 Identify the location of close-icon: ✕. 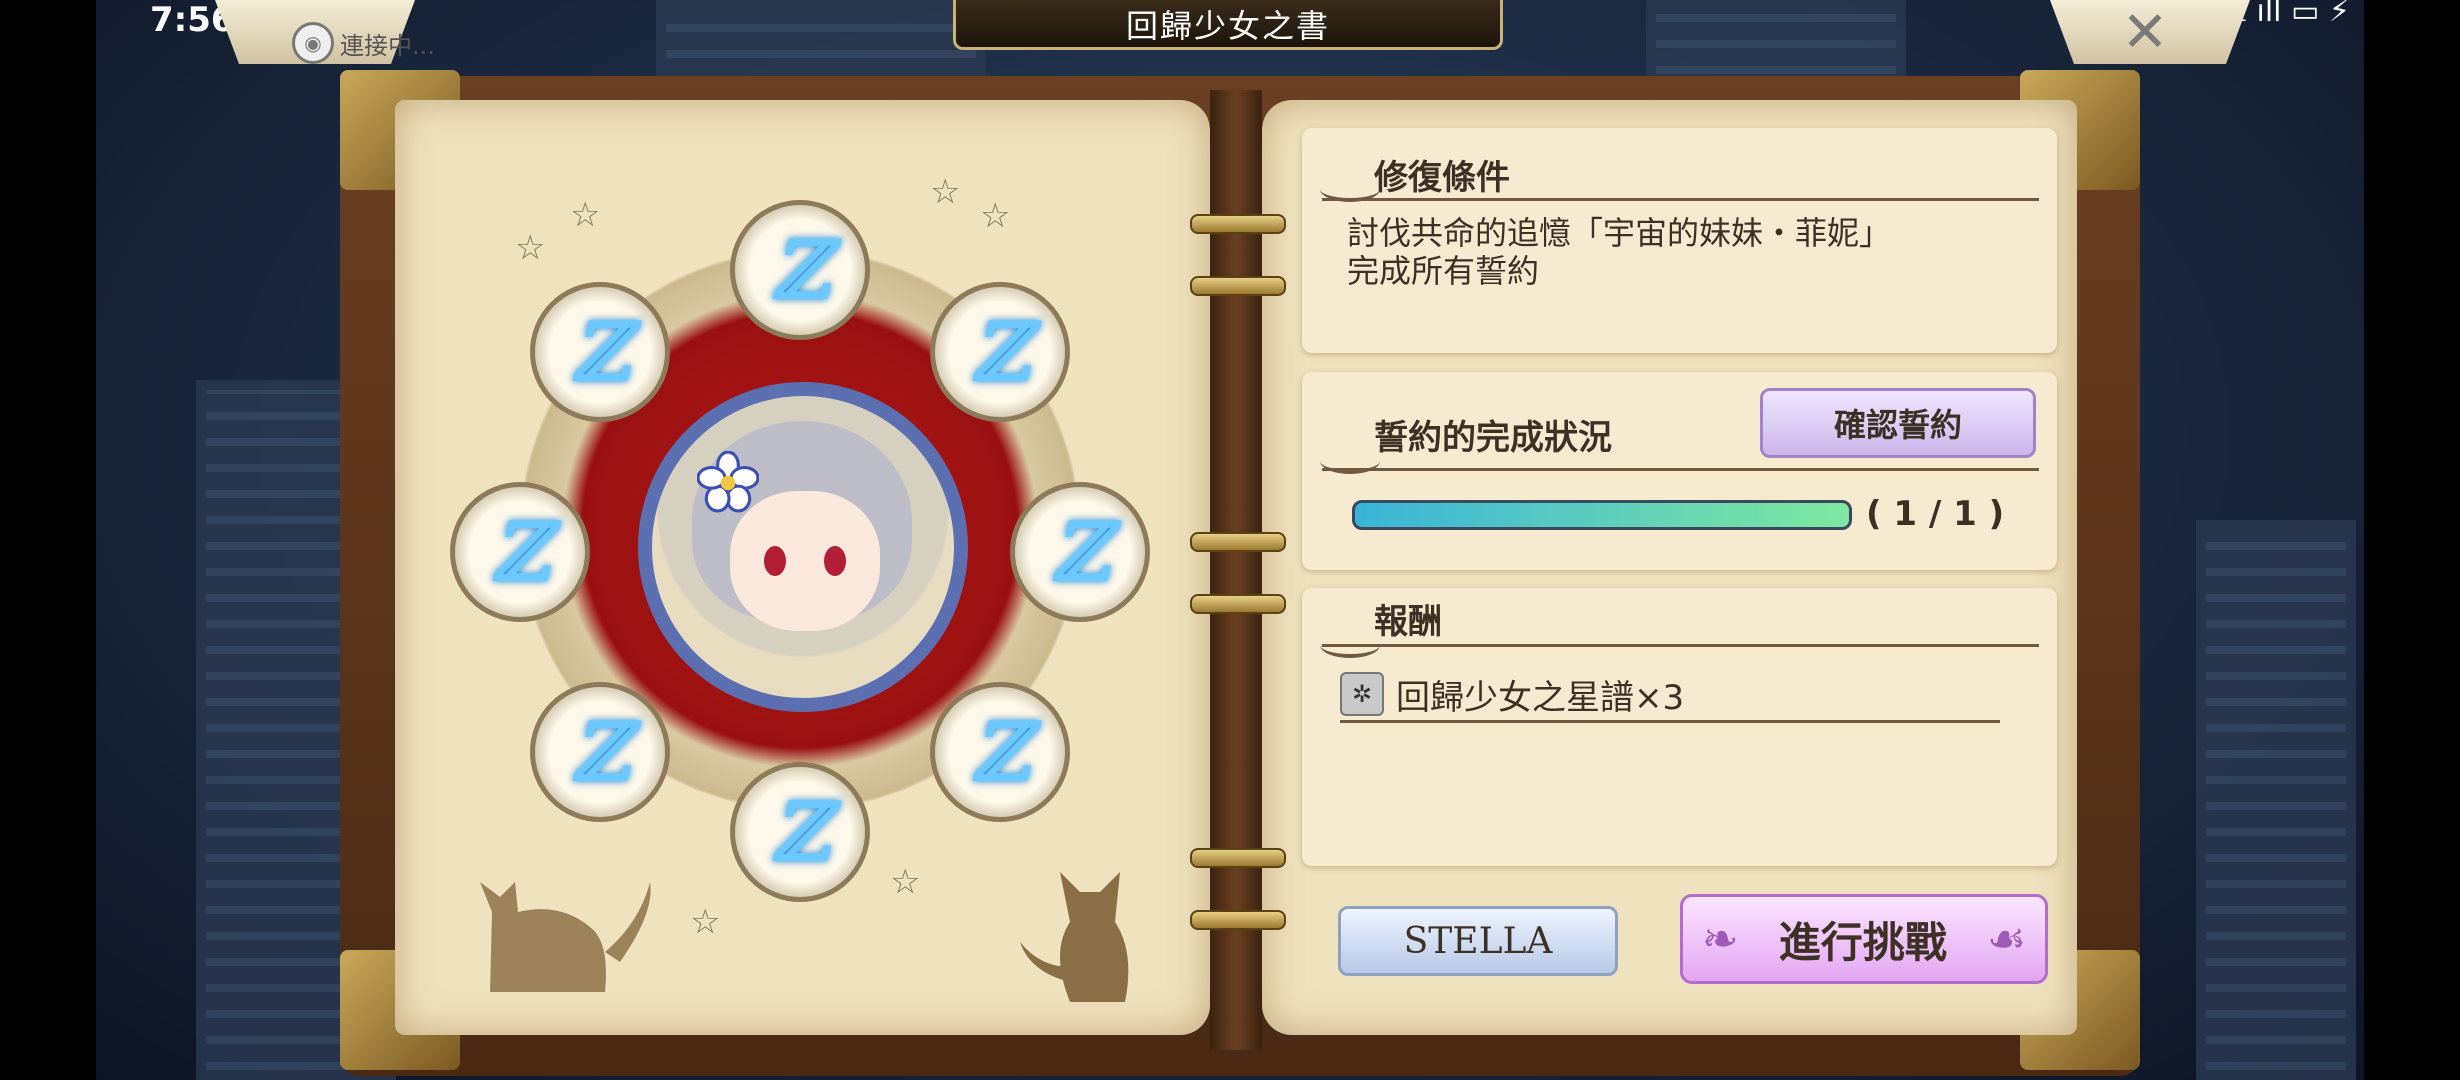
(2145, 32).